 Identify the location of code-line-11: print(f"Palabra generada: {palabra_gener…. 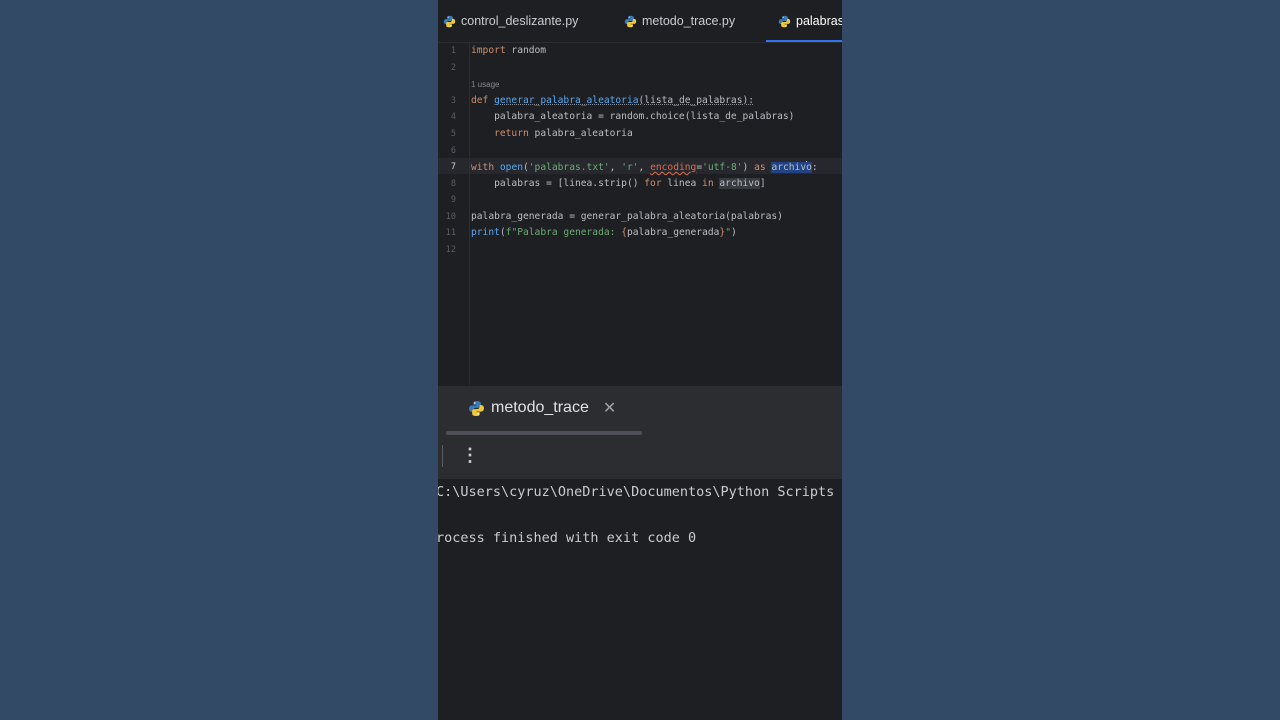
(604, 232).